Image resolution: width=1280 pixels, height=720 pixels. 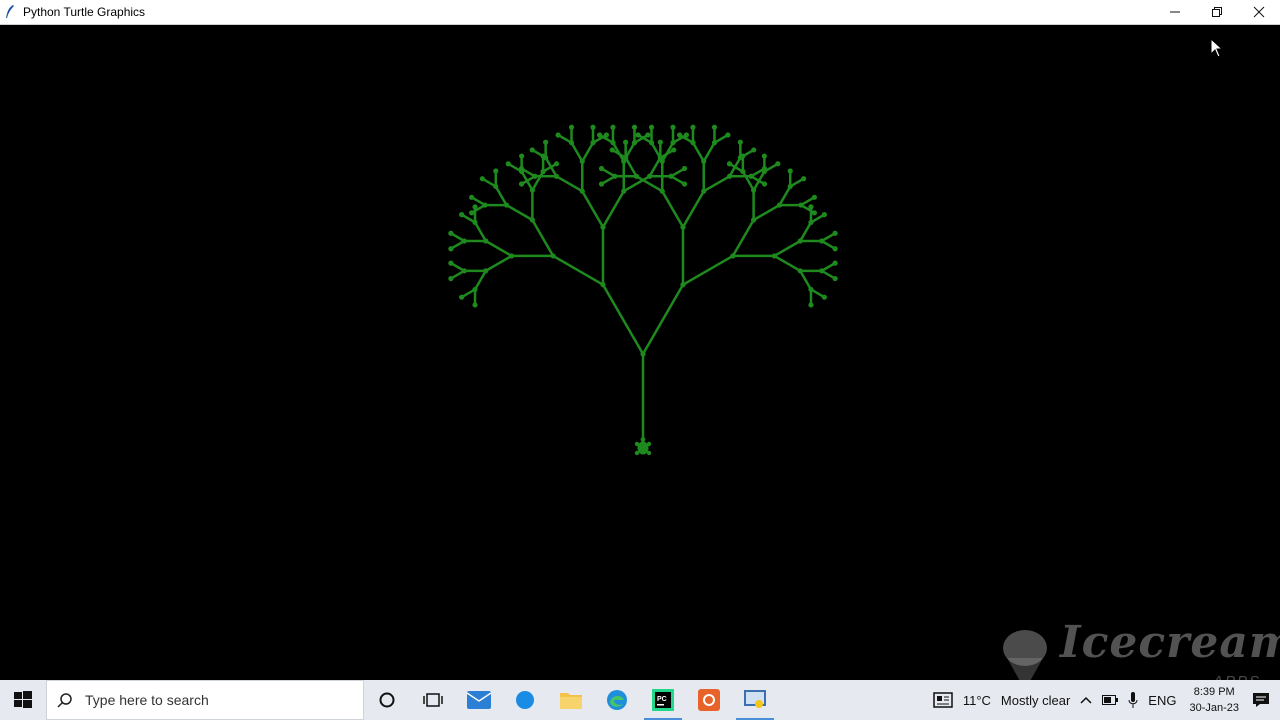 What do you see at coordinates (1259, 12) in the screenshot?
I see `close-button` at bounding box center [1259, 12].